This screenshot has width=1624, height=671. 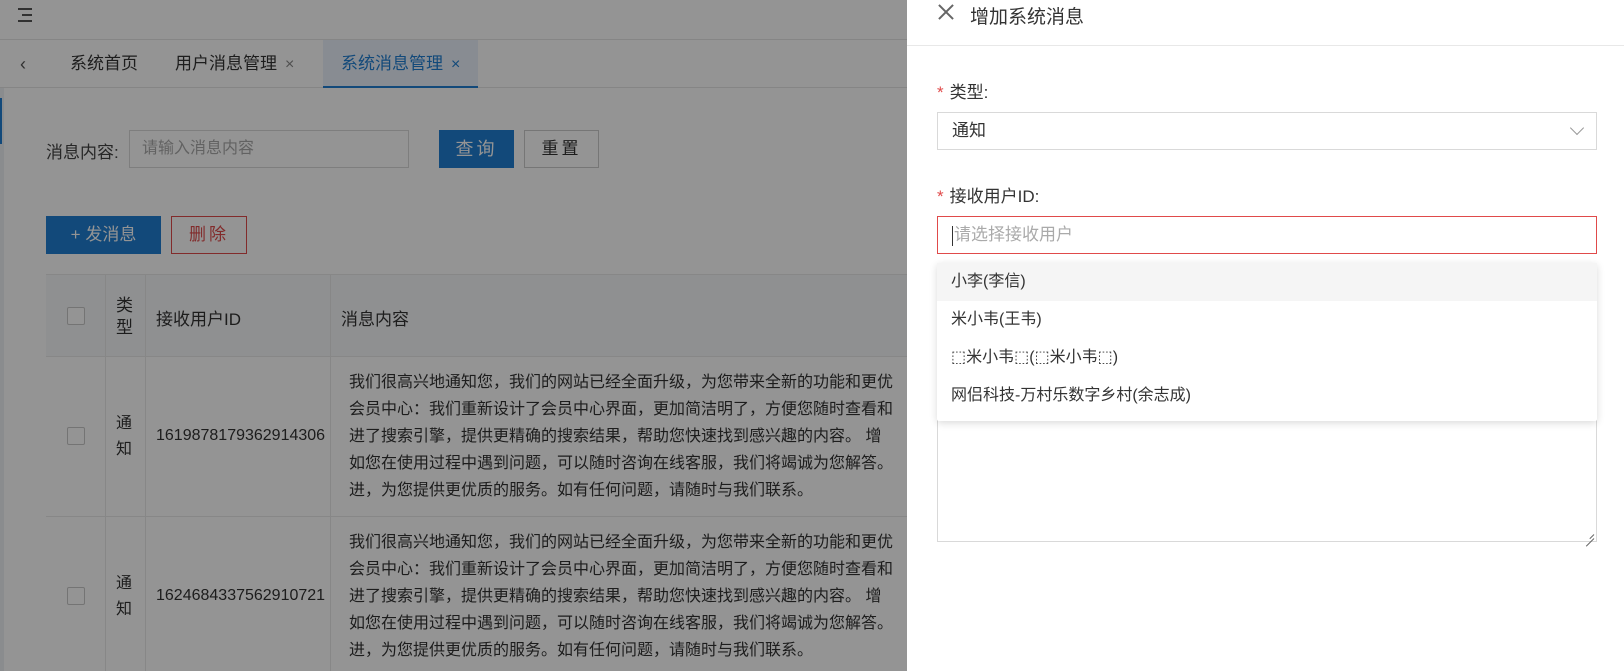 What do you see at coordinates (1267, 396) in the screenshot?
I see `user-option: 网侣科技-万村乐数字乡村(余志成)` at bounding box center [1267, 396].